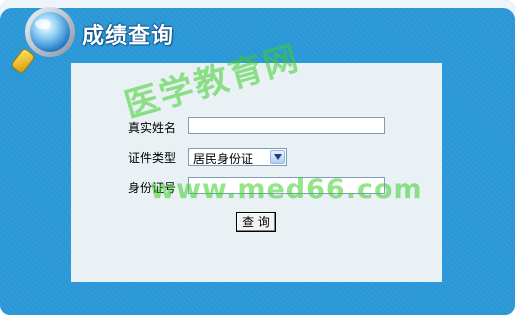 The width and height of the screenshot is (515, 315). Describe the element at coordinates (286, 125) in the screenshot. I see `name-input` at that location.